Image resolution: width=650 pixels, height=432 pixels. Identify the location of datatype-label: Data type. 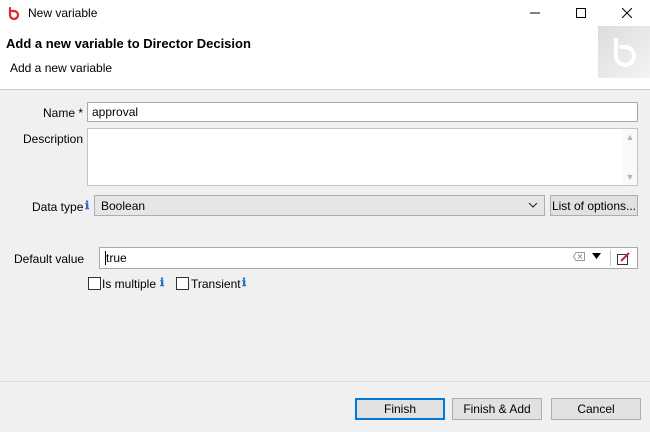
(58, 207).